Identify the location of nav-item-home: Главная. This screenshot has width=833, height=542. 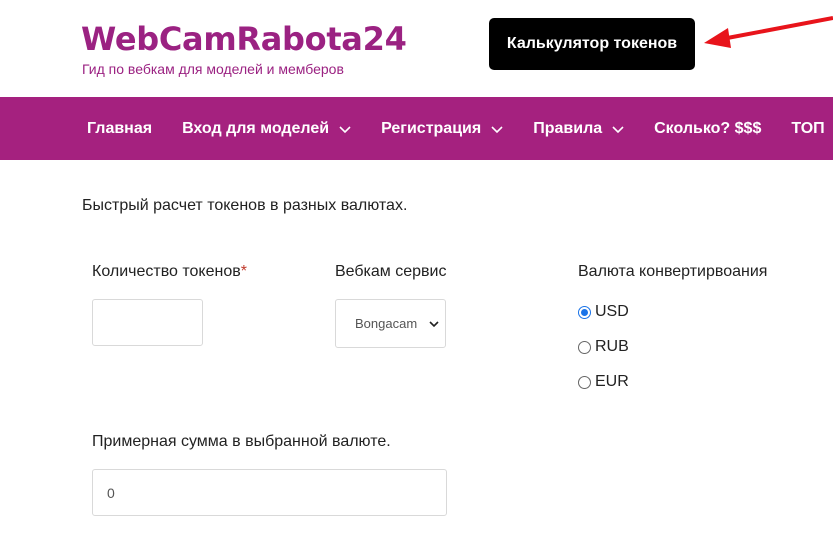
(119, 129).